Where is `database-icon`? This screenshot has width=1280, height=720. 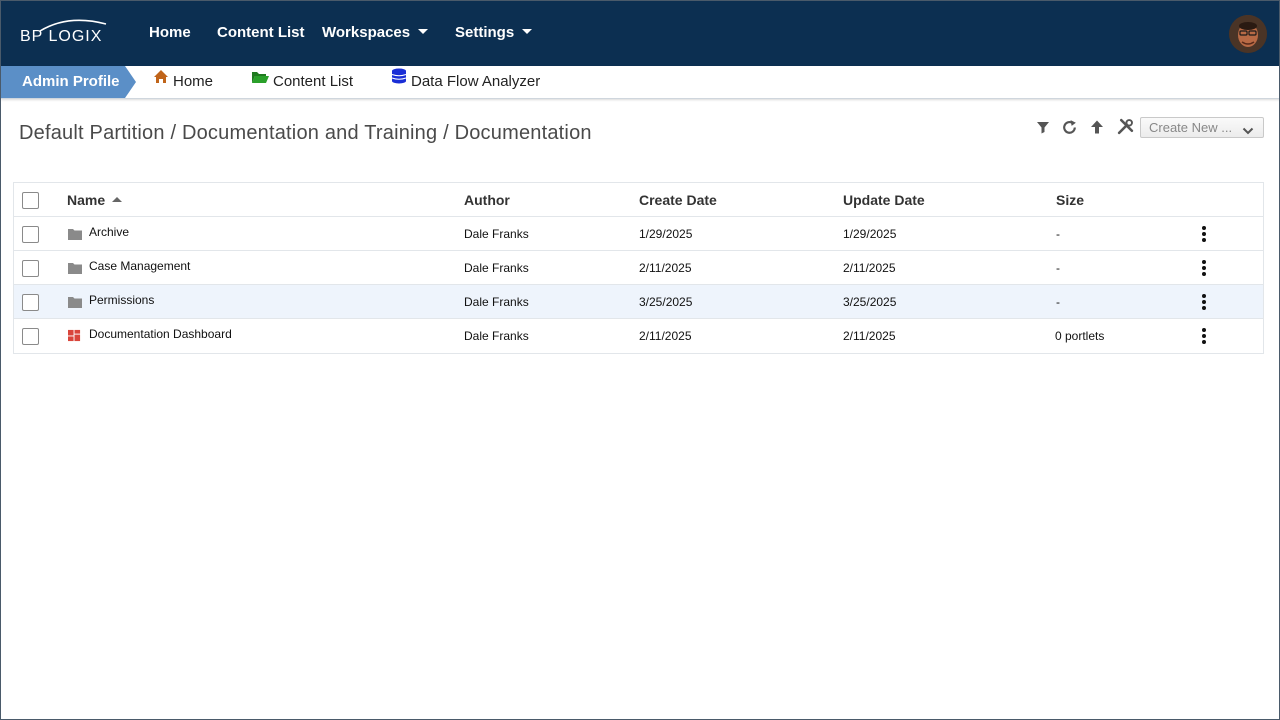
database-icon is located at coordinates (399, 80).